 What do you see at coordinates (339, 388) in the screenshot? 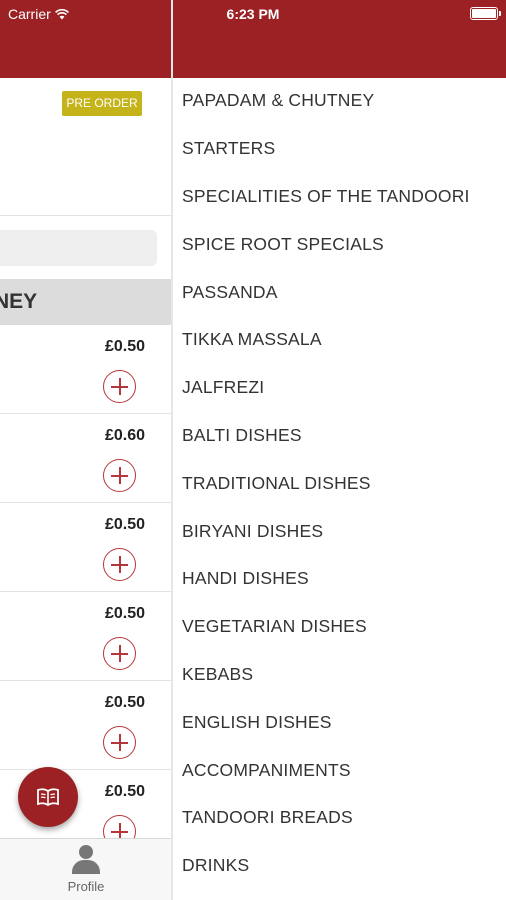
I see `category-item-jalfrezi: JALFREZI` at bounding box center [339, 388].